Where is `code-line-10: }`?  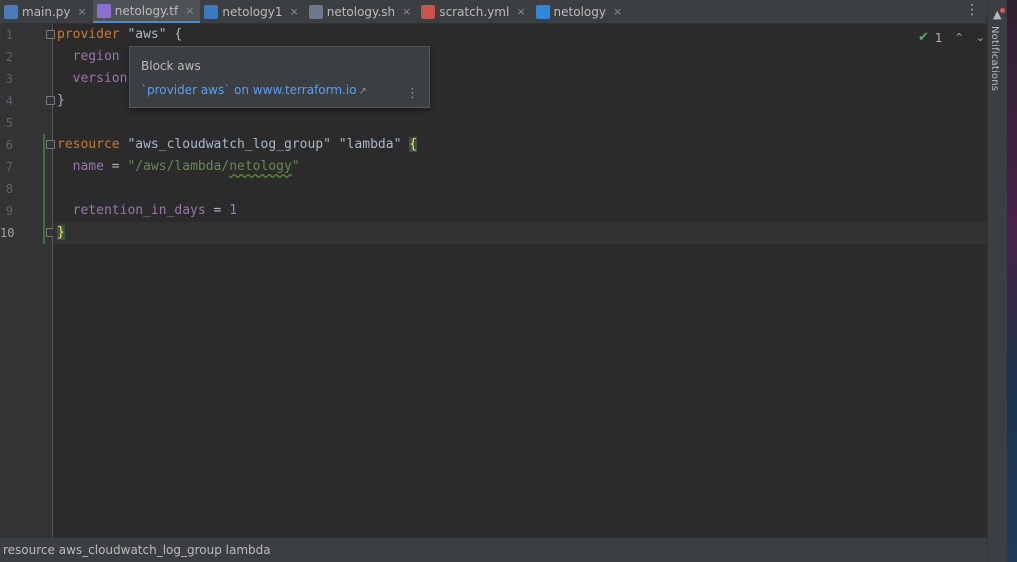
code-line-10: } is located at coordinates (61, 232).